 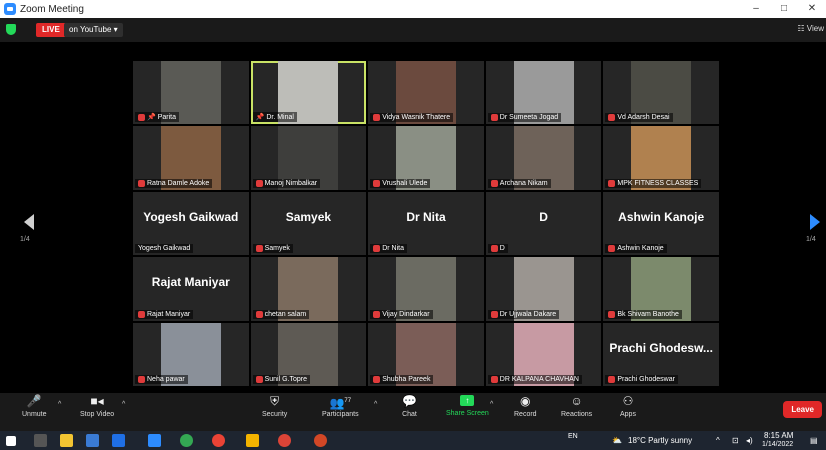 What do you see at coordinates (426, 354) in the screenshot?
I see `participant-tile: Shubha Pareek` at bounding box center [426, 354].